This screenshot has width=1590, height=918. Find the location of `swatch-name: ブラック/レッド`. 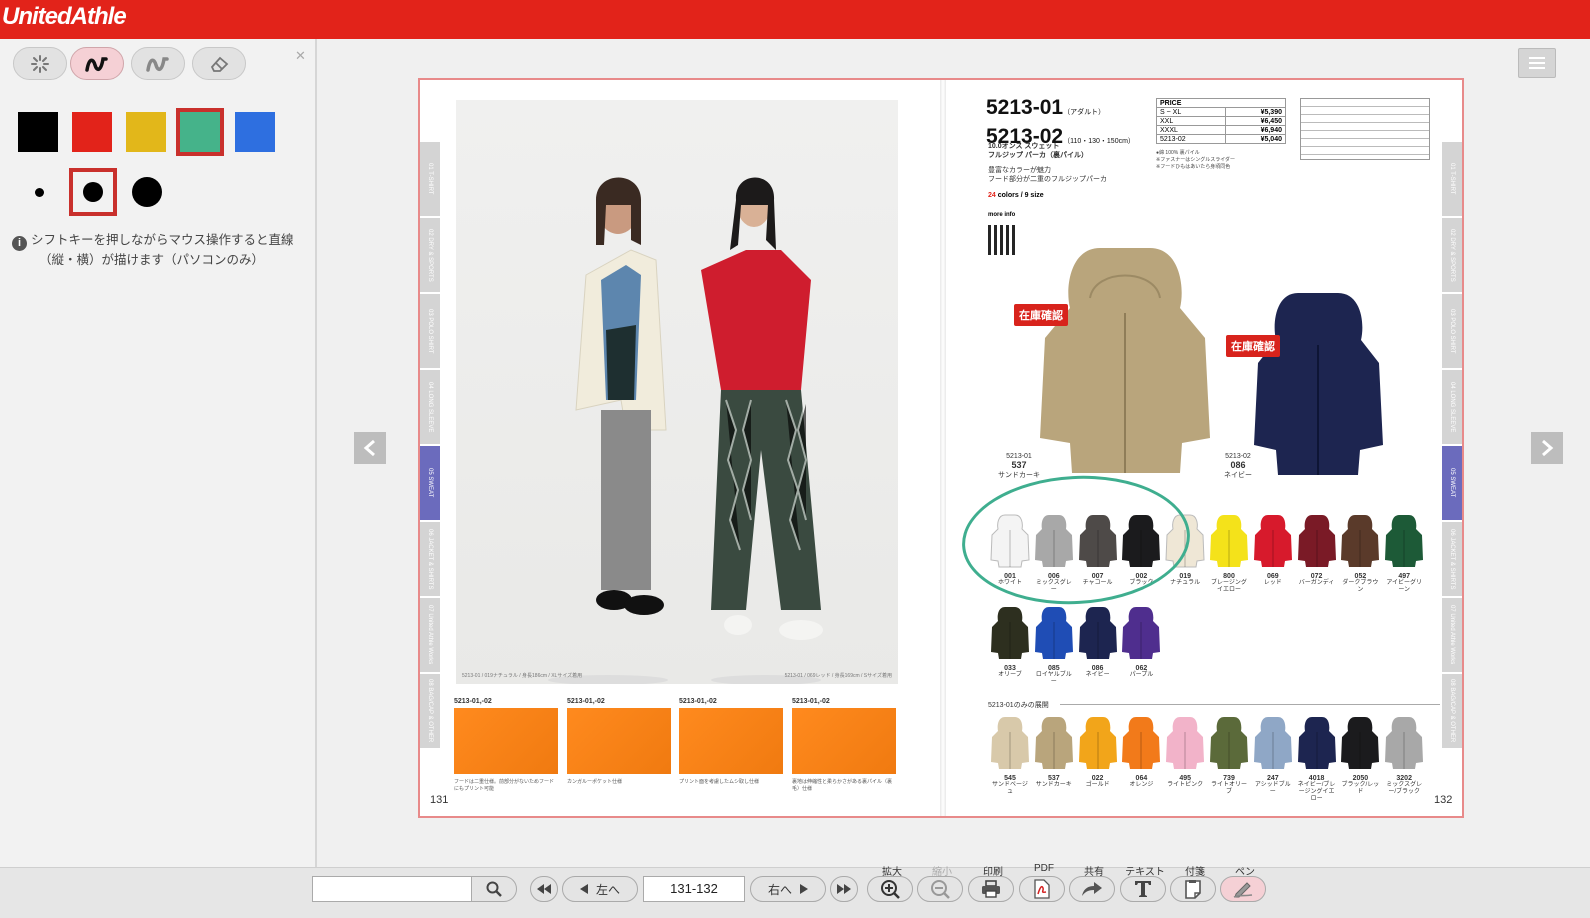

swatch-name: ブラック/レッド is located at coordinates (1360, 788).